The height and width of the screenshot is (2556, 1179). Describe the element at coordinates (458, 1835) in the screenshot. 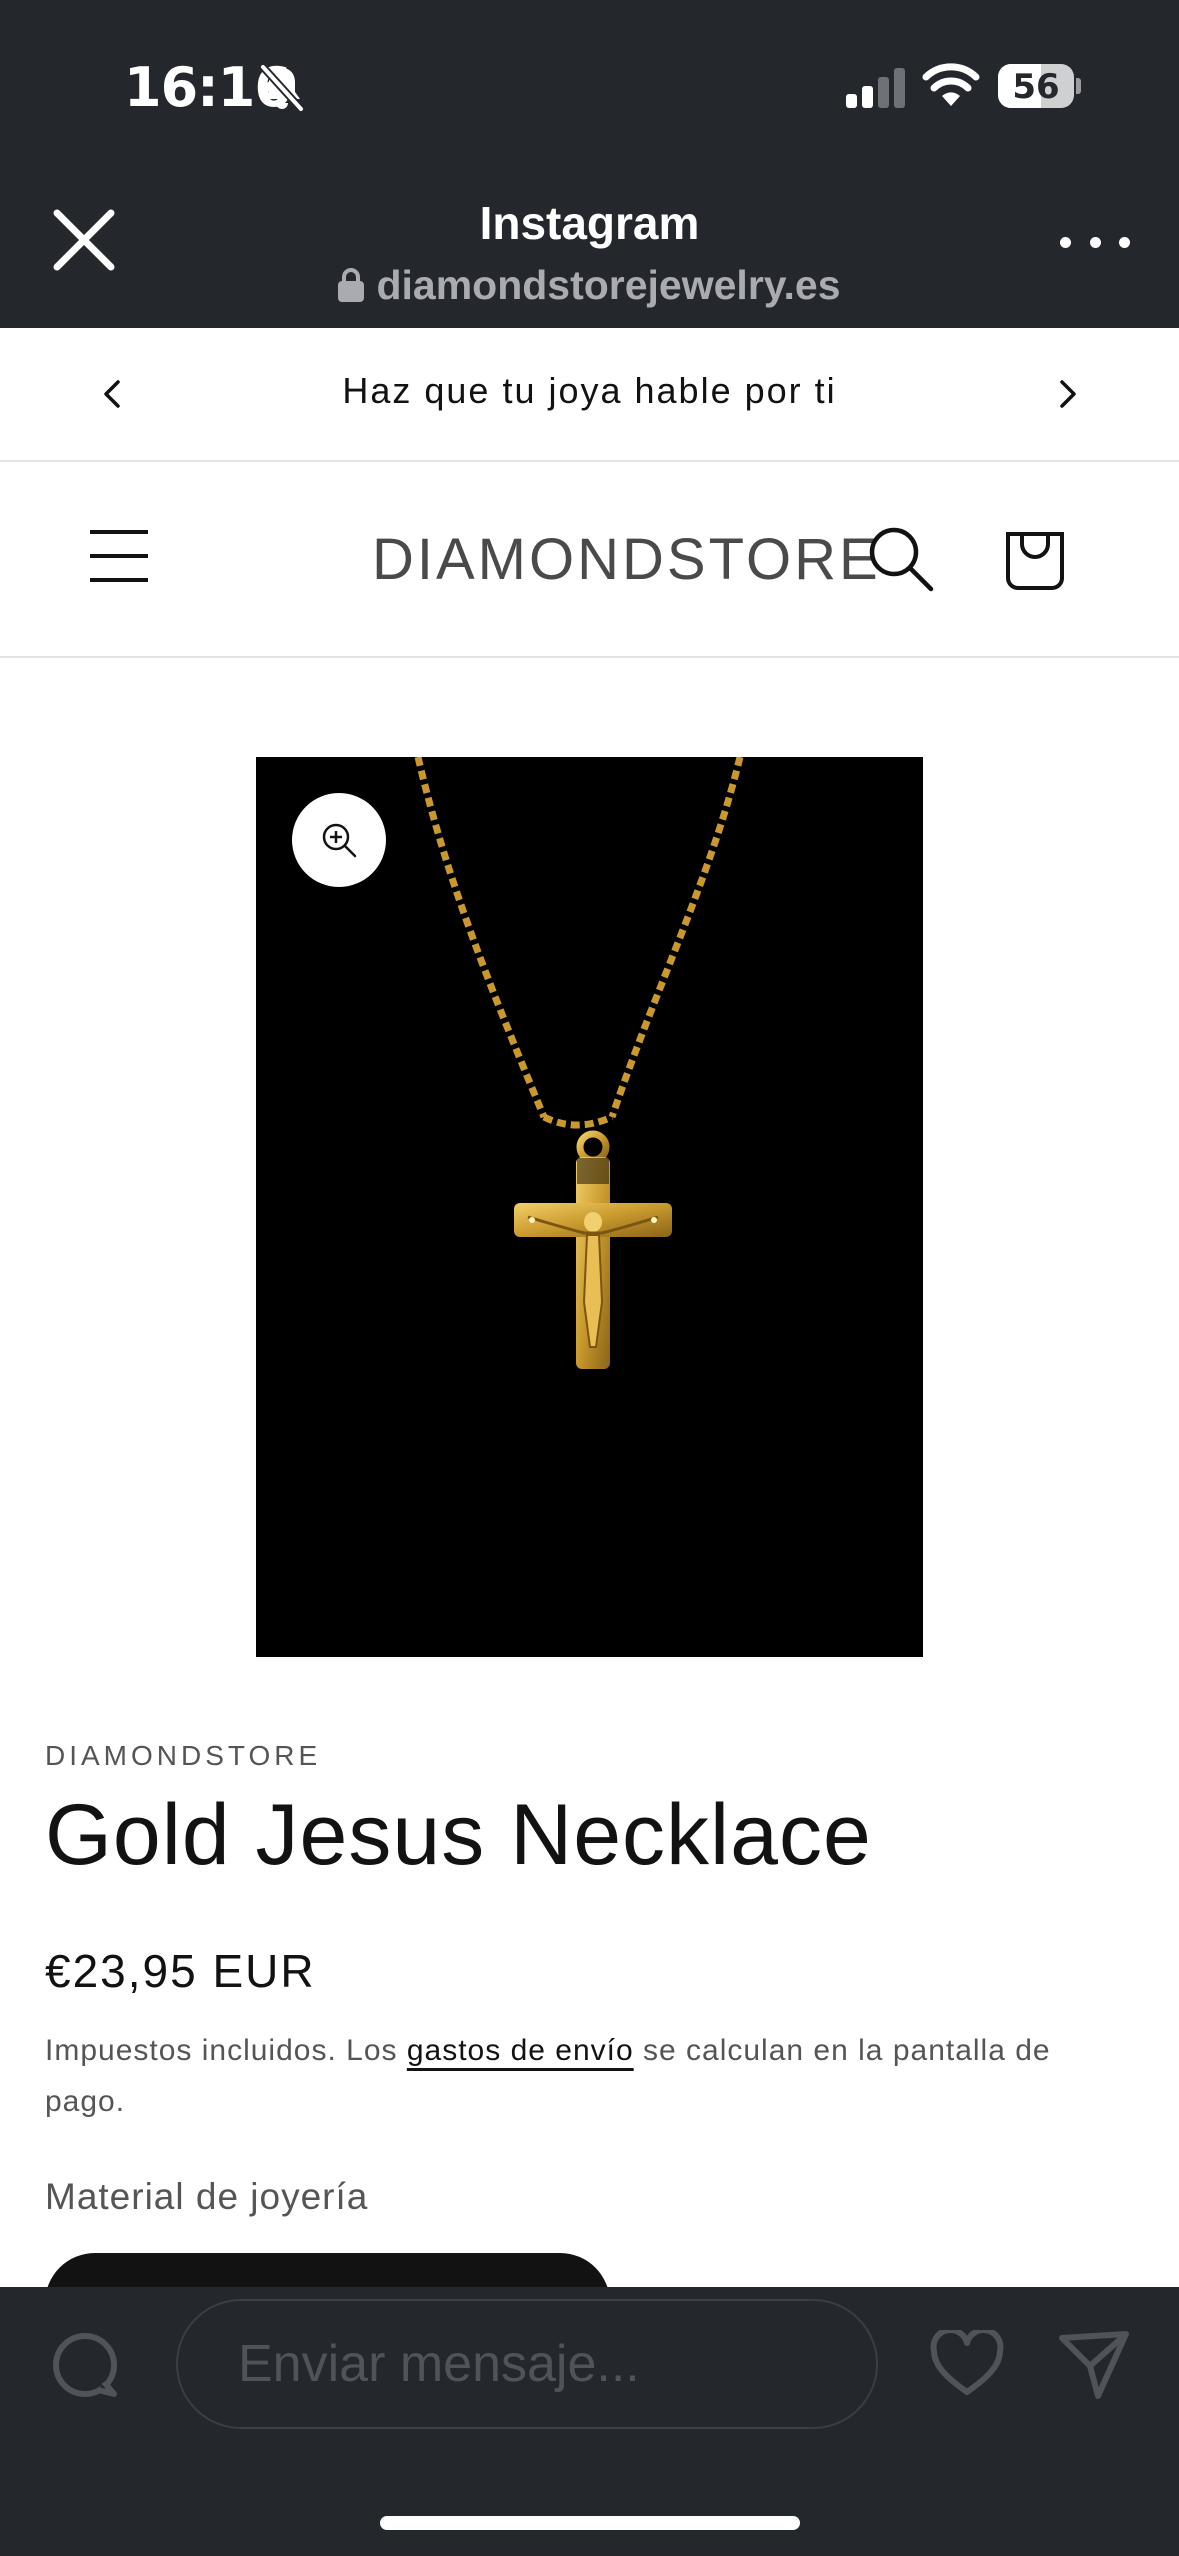

I see `product-title: Gold Jesus Necklace` at that location.